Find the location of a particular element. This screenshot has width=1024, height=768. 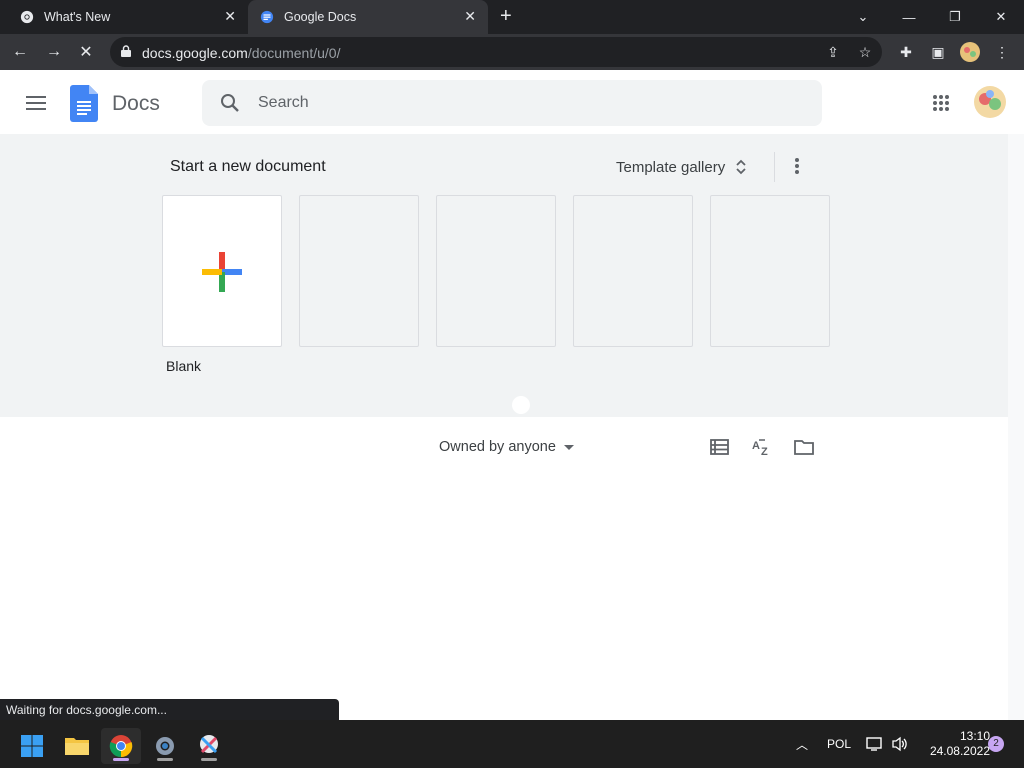

minimize-icon: — is located at coordinates (909, 17).